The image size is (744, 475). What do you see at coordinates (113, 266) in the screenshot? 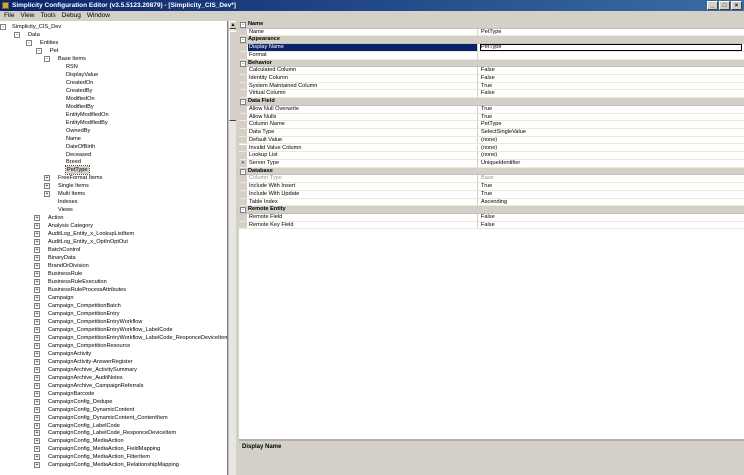
I see `tree-node: + BrandOrDivision` at bounding box center [113, 266].